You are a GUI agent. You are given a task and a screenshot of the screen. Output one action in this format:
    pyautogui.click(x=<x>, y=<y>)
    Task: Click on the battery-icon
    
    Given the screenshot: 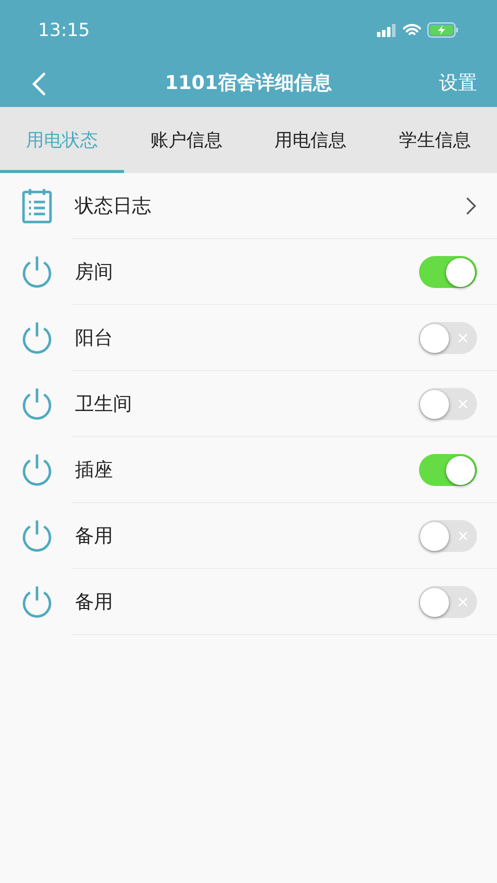 What is the action you would take?
    pyautogui.click(x=443, y=30)
    